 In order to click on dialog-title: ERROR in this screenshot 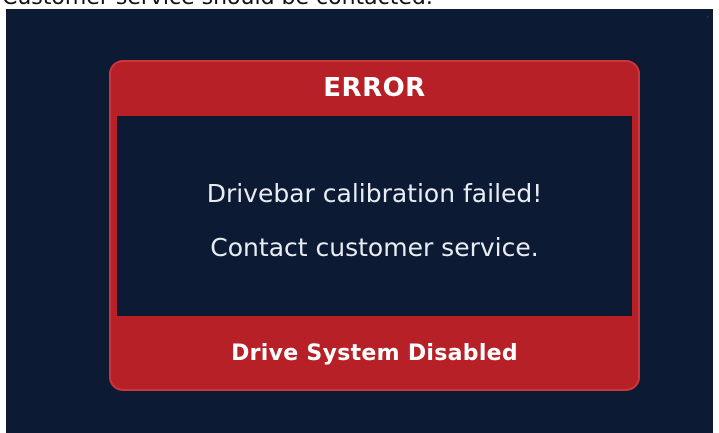, I will do `click(374, 88)`.